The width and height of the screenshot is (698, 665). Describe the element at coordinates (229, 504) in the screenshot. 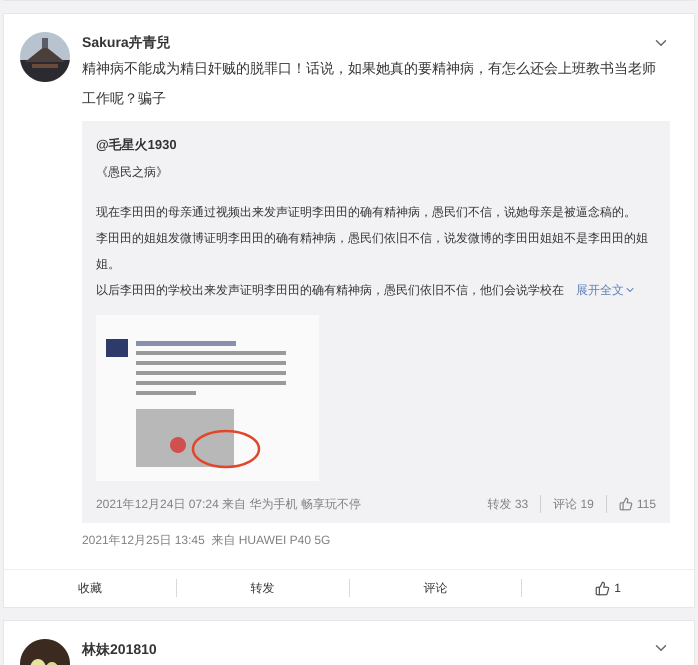

I see `quote-timestamp: 2021年12月24日 07:24 来自 华为手机 畅享玩不停` at that location.